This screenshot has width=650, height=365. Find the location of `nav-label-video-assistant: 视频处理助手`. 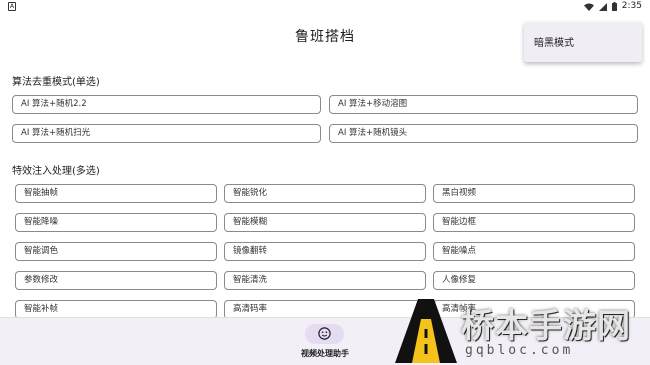

nav-label-video-assistant: 视频处理助手 is located at coordinates (325, 353).